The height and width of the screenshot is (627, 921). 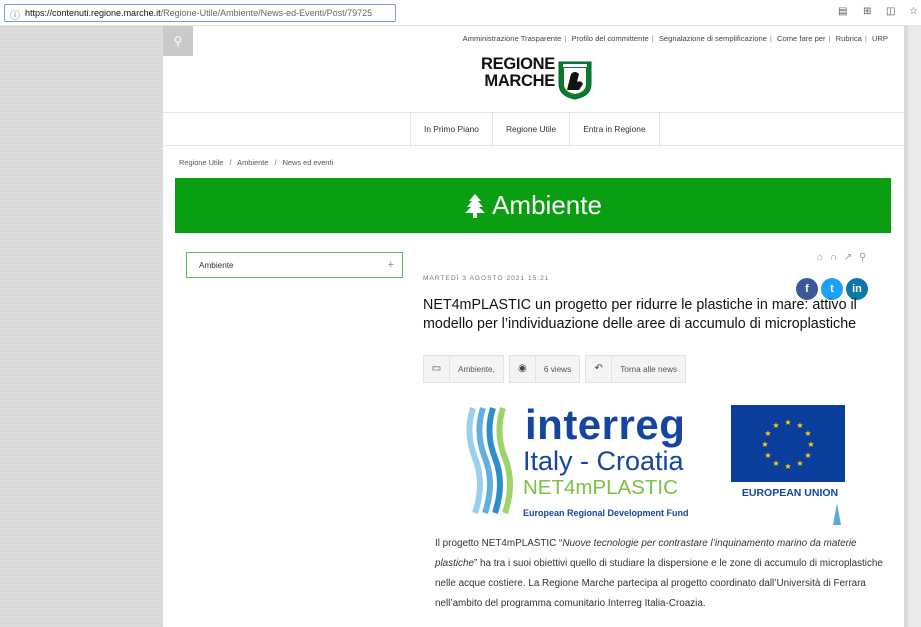 I want to click on top-link-trasparente: Amministrazione Trasparente, so click(x=512, y=38).